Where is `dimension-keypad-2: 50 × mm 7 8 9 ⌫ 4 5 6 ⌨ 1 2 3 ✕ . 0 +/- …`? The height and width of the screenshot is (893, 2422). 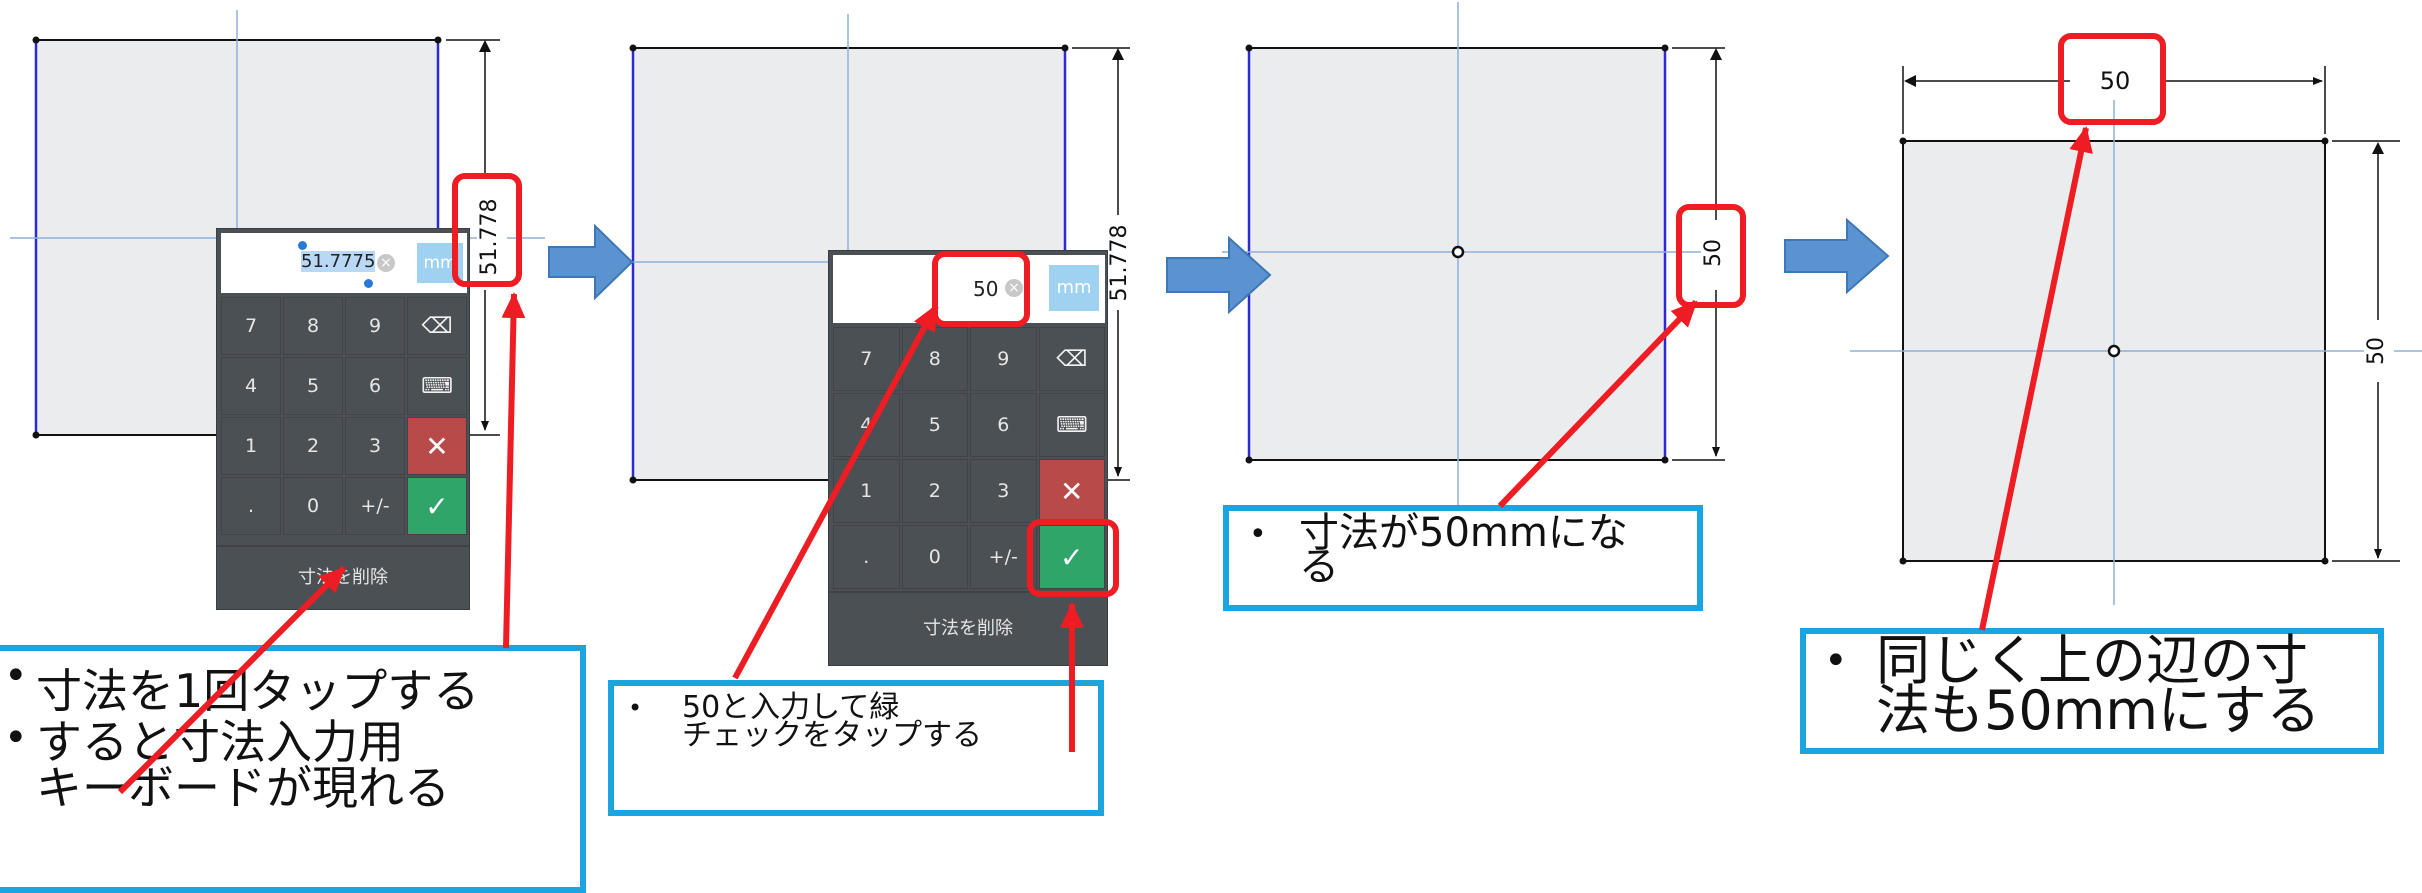
dimension-keypad-2: 50 × mm 7 8 9 ⌫ 4 5 6 ⌨ 1 2 3 ✕ . 0 +/- … is located at coordinates (968, 458).